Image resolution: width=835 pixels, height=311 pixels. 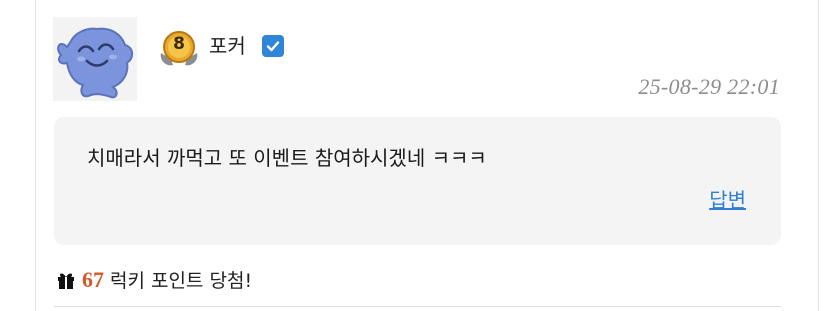 I want to click on comment-text: 치매라서 까먹고 또 이벤트 참여하시겠네 ㅋㅋㅋ, so click(x=287, y=158).